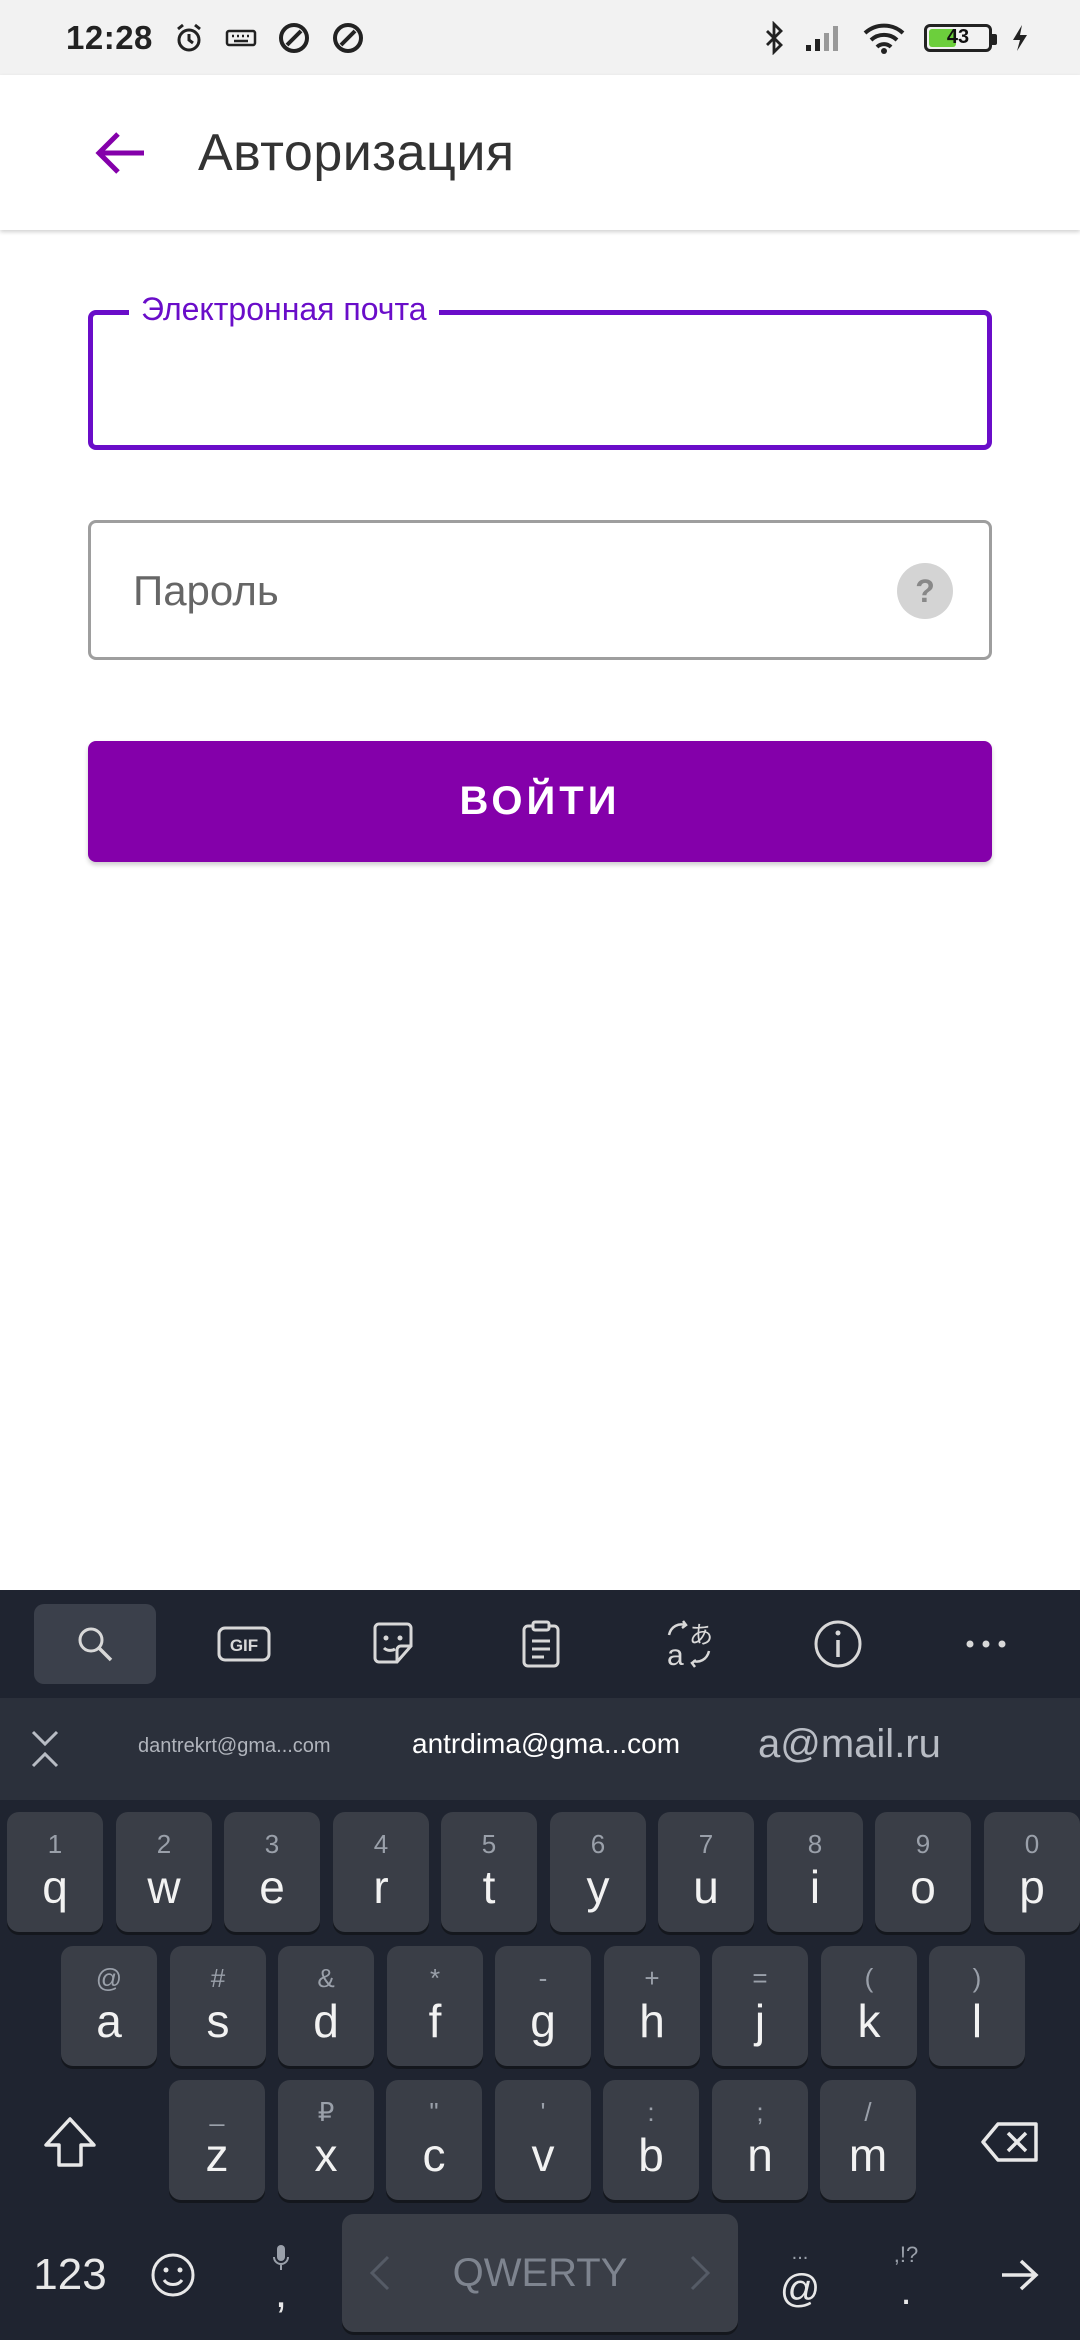  I want to click on key-y: 6y, so click(598, 1872).